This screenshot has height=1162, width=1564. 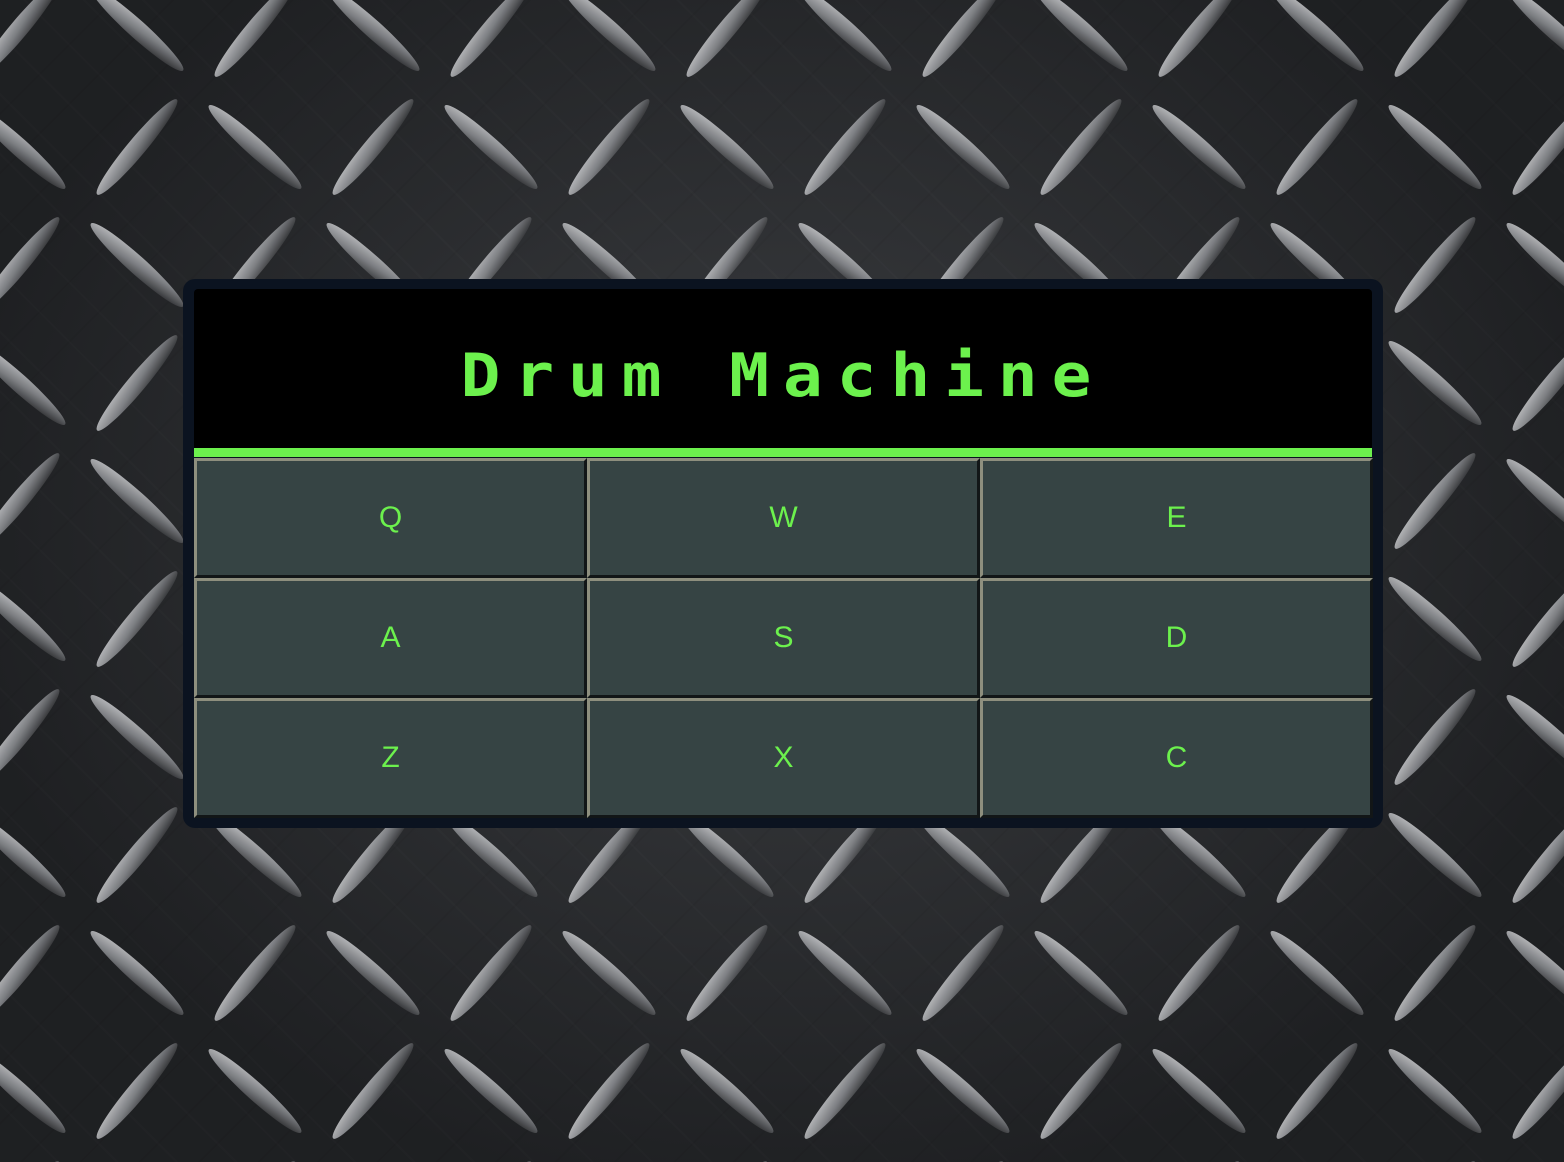 I want to click on drum-pad-w: W, so click(x=783, y=518).